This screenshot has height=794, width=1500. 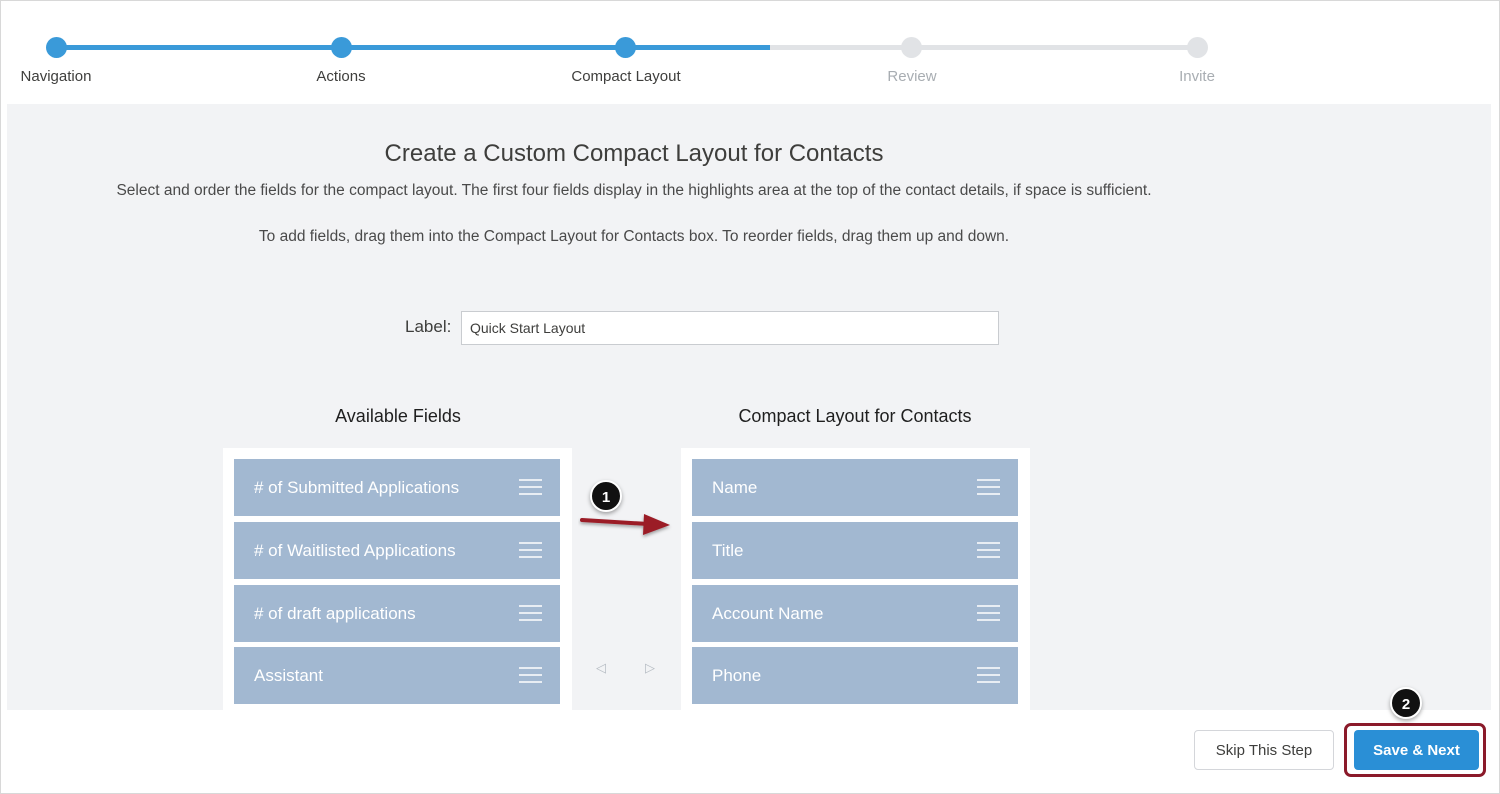 I want to click on field-item-label: Assistant, so click(x=288, y=675).